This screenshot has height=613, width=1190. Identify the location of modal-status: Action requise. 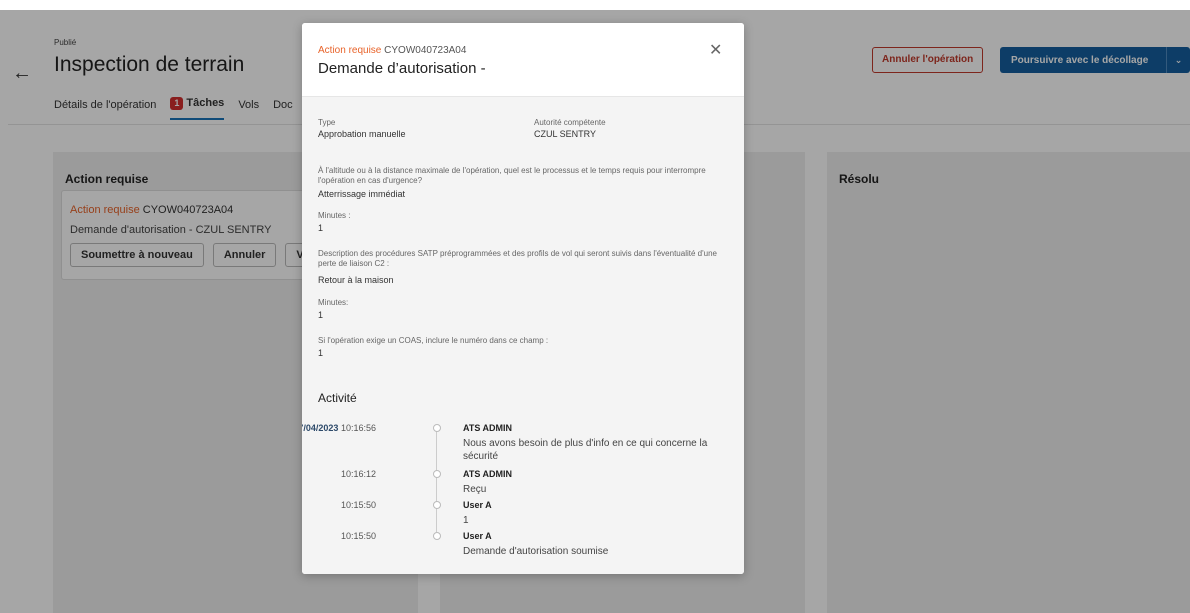
(350, 50).